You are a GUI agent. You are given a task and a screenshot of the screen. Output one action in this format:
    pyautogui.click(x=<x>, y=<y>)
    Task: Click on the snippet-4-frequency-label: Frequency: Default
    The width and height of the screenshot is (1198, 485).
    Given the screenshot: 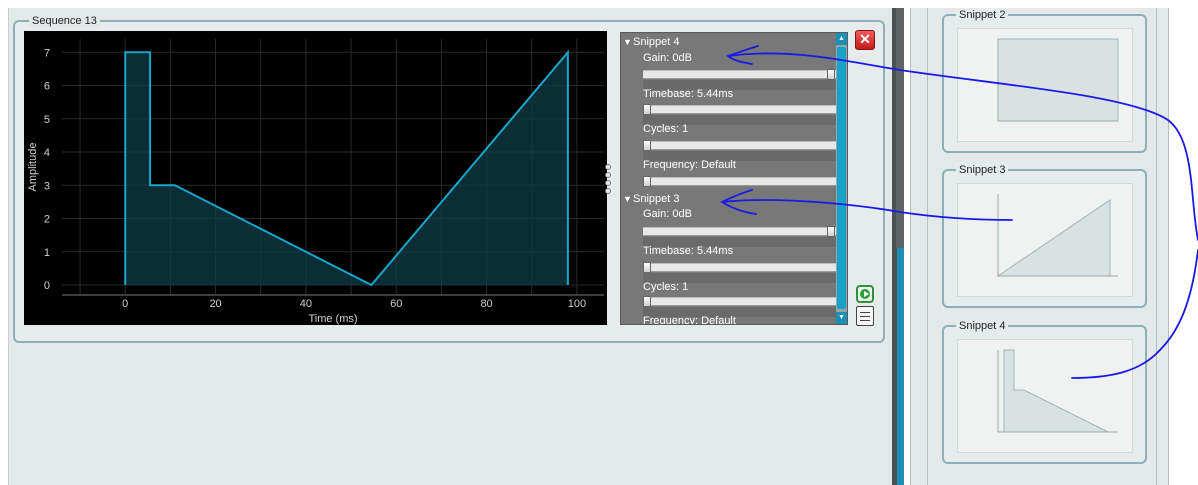 What is the action you would take?
    pyautogui.click(x=689, y=165)
    